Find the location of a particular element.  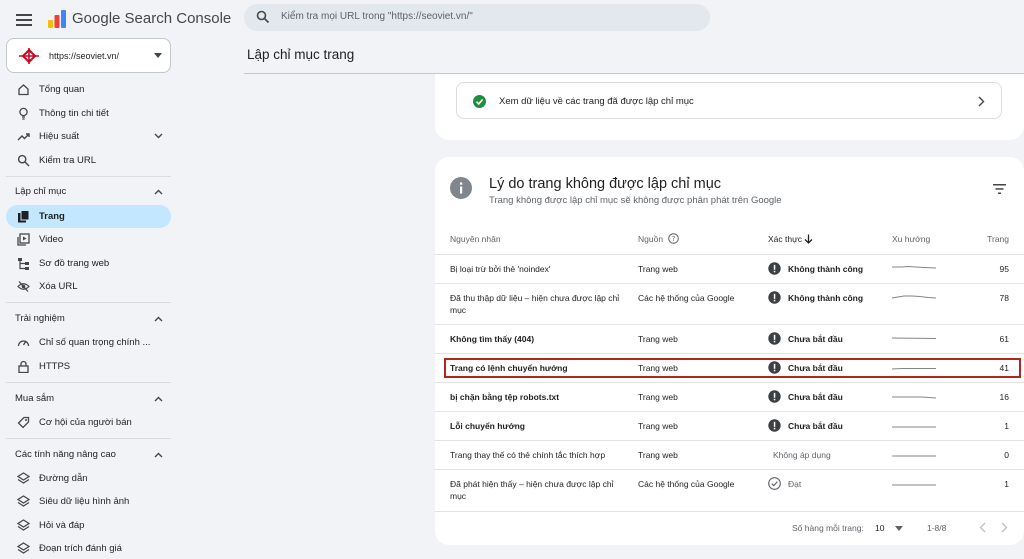

property-url: https://seoviet.vn/ is located at coordinates (84, 56).